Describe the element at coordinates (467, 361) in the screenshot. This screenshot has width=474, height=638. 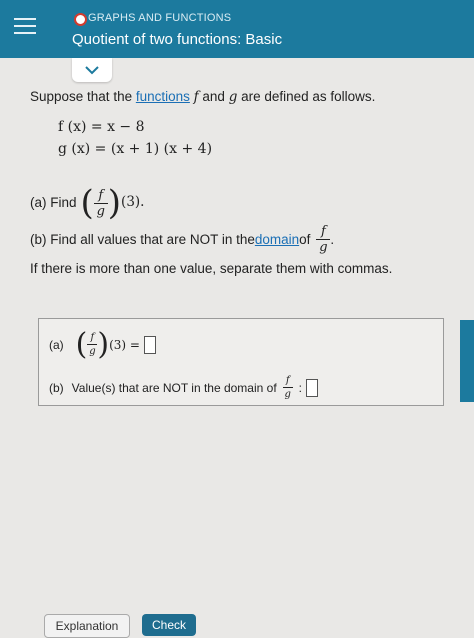
I see `side-panel-edge` at that location.